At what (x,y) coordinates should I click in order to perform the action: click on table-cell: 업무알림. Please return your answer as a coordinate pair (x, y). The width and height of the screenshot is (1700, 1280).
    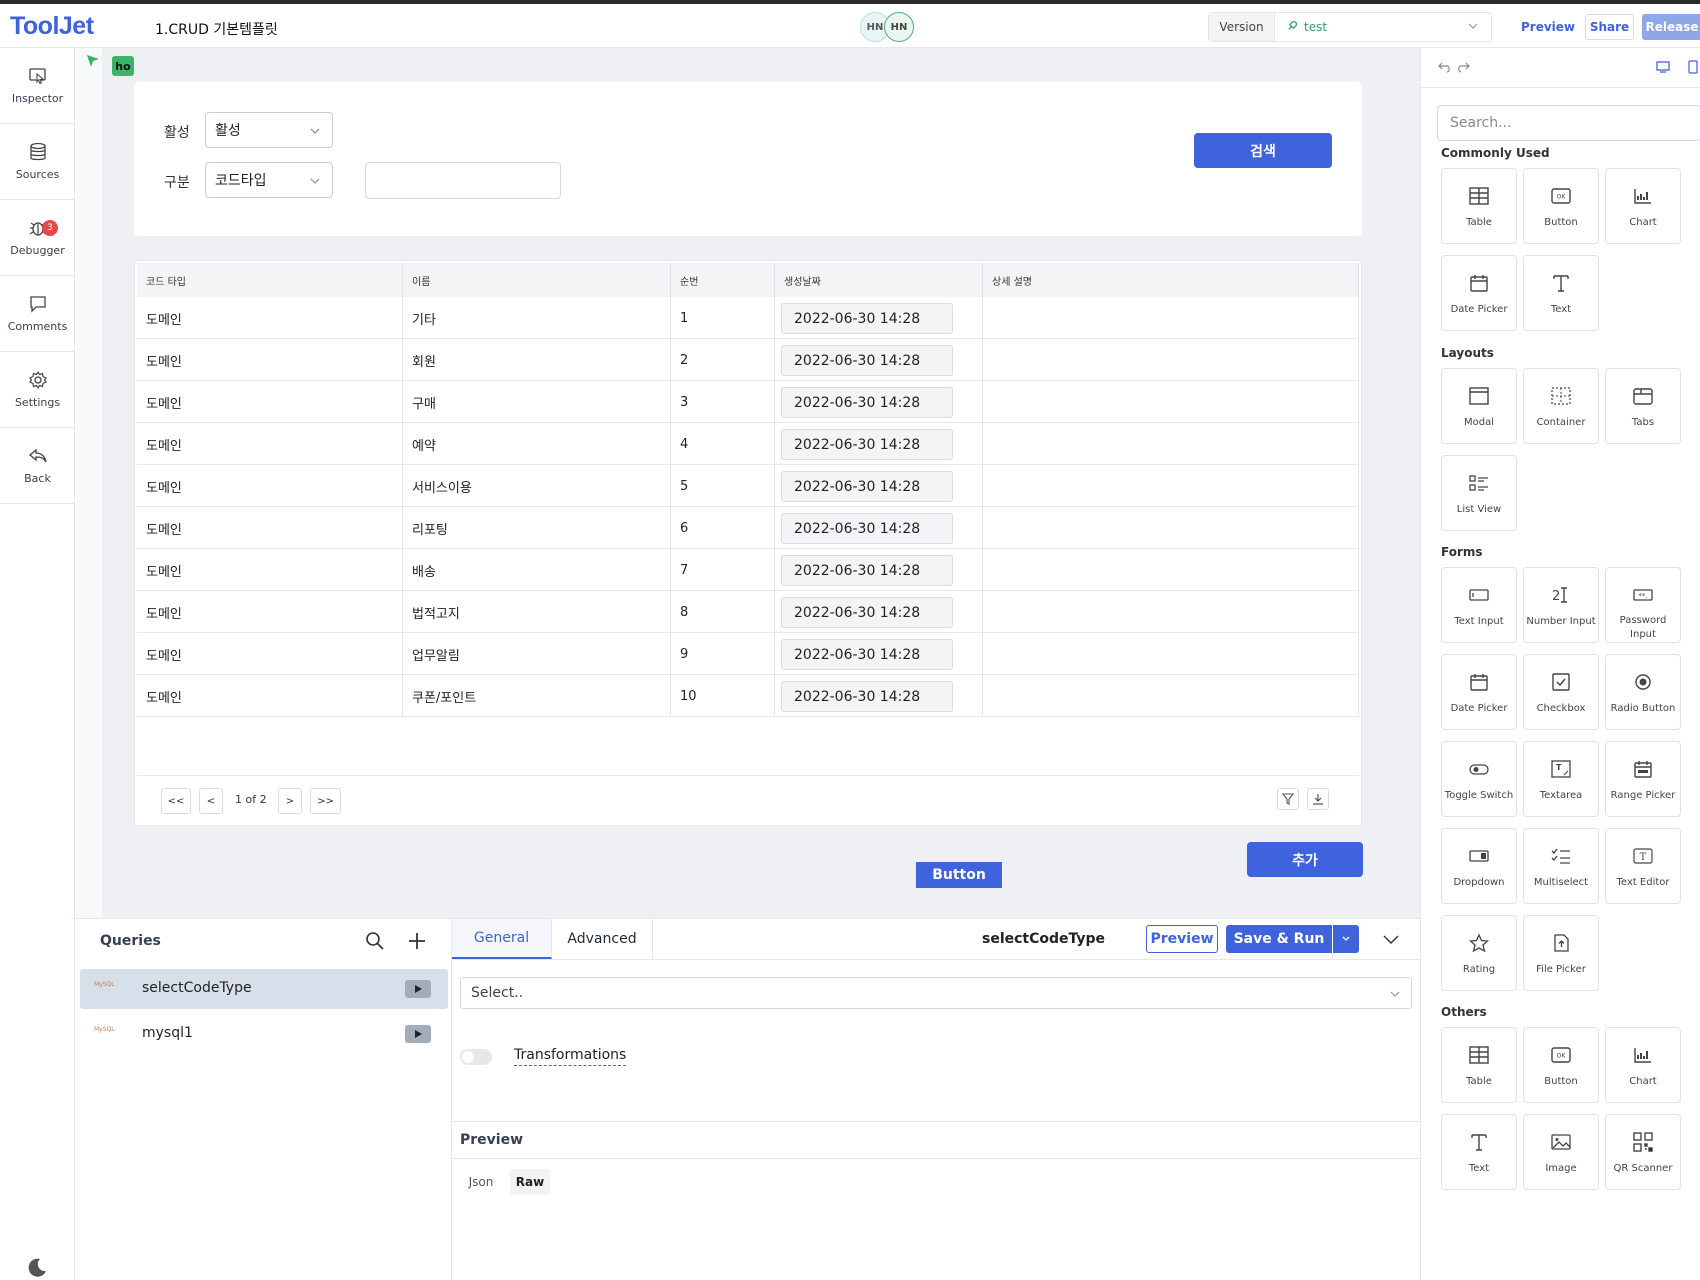
    Looking at the image, I should click on (537, 654).